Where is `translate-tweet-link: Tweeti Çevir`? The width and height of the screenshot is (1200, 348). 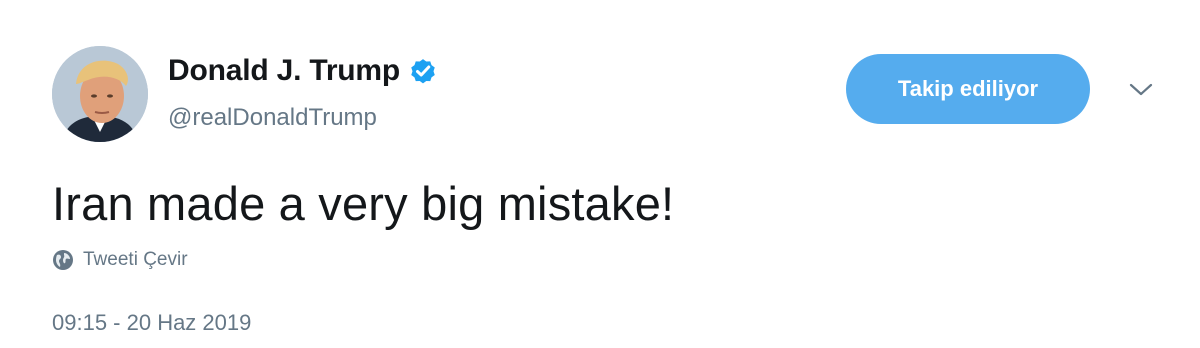
translate-tweet-link: Tweeti Çevir is located at coordinates (120, 260).